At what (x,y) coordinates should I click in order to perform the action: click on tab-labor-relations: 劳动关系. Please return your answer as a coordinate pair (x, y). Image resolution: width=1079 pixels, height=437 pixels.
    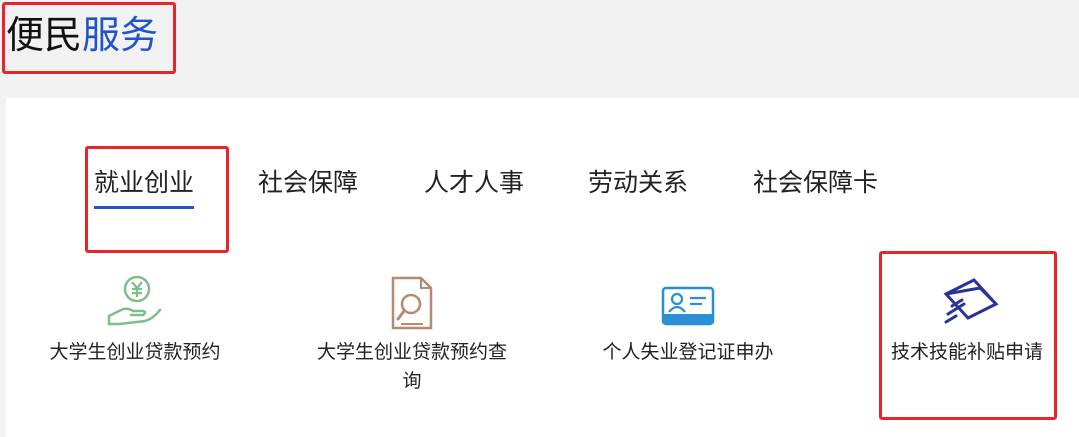
    Looking at the image, I should click on (638, 183).